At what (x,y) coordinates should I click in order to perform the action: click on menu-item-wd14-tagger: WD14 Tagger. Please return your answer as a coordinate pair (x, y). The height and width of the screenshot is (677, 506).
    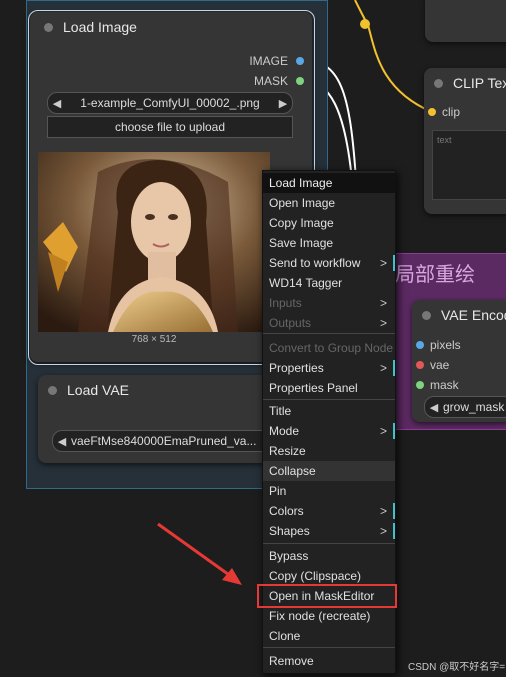
    Looking at the image, I should click on (329, 283).